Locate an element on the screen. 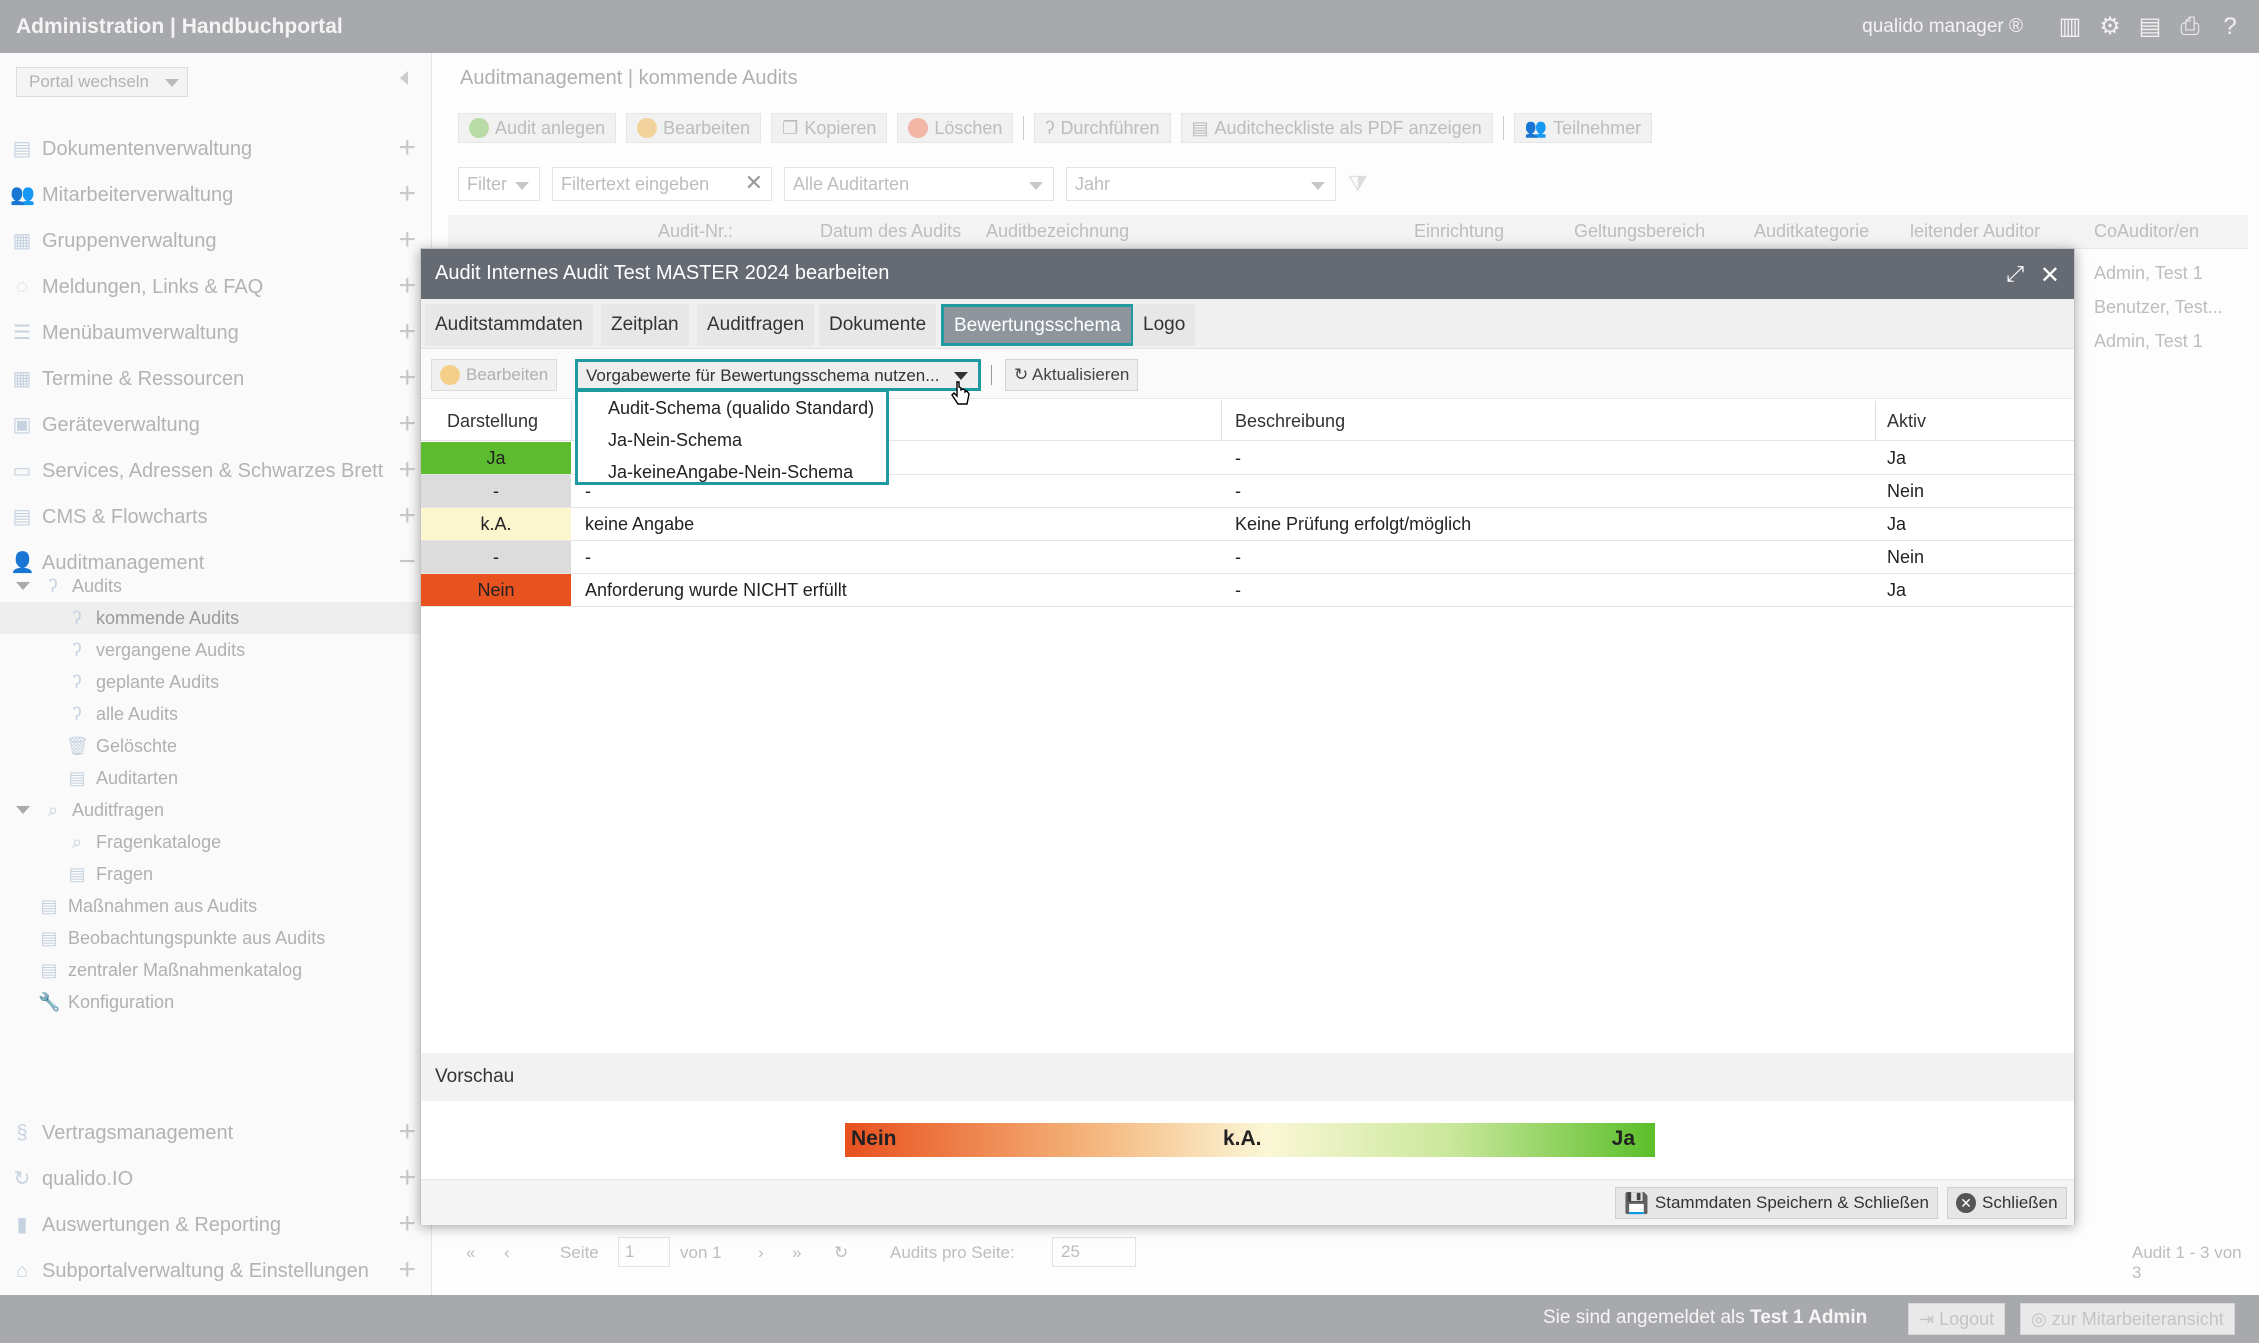  sidebar-item-vertrag: § Vertragsmanagement + is located at coordinates (216, 1133).